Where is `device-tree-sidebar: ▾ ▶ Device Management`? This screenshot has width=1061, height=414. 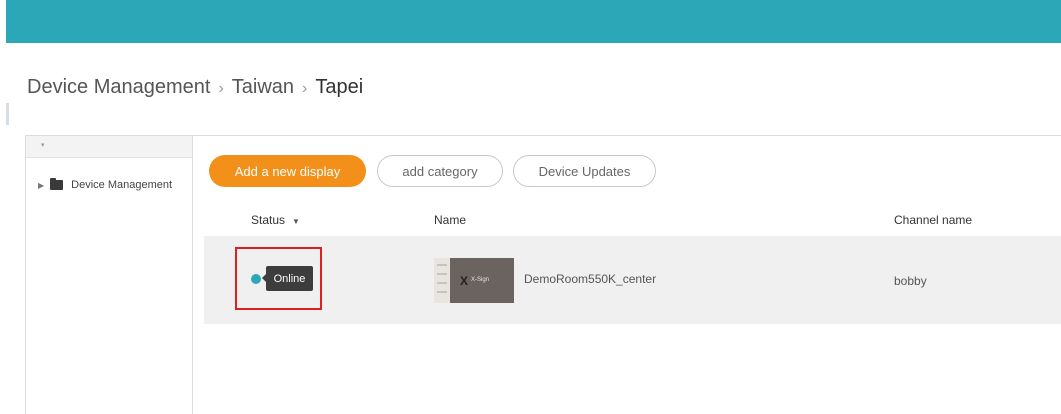
device-tree-sidebar: ▾ ▶ Device Management is located at coordinates (109, 274).